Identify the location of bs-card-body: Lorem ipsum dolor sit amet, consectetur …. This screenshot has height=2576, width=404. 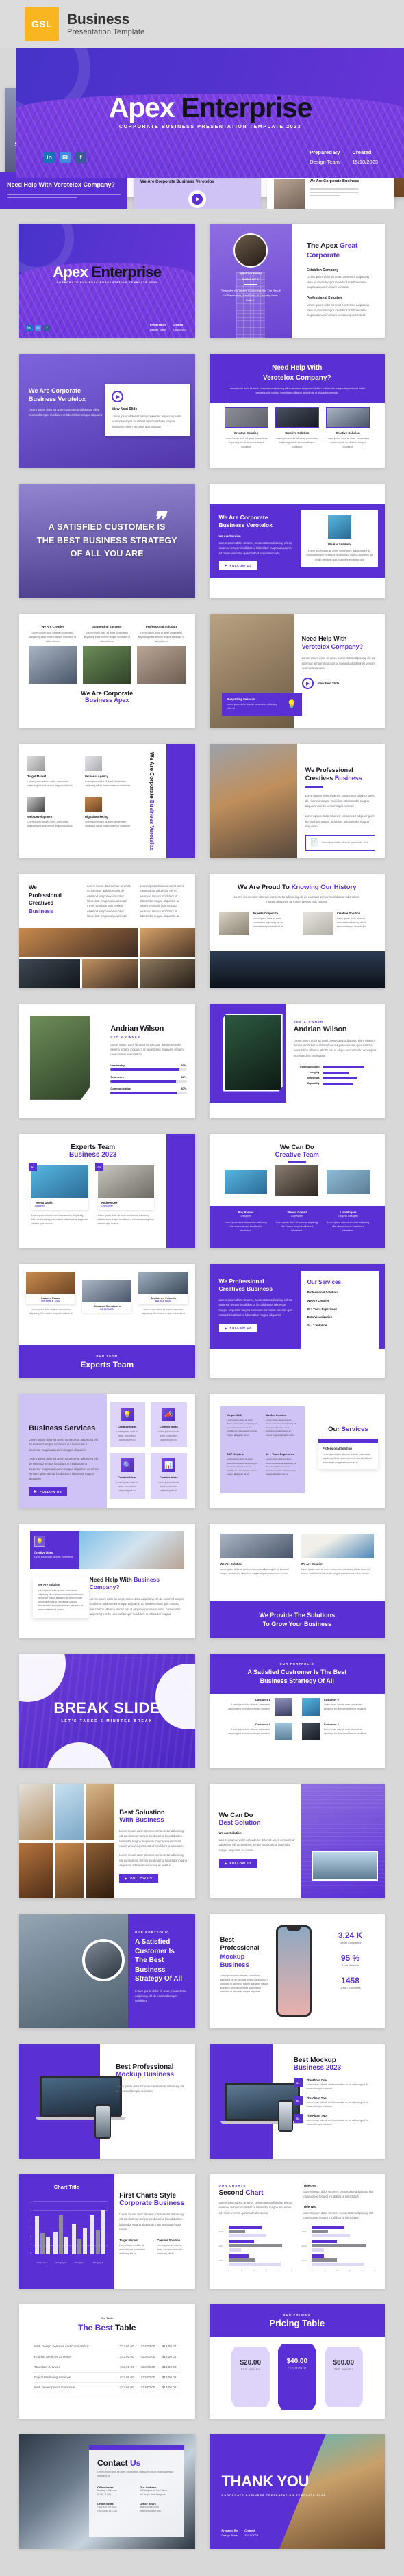
(127, 1486).